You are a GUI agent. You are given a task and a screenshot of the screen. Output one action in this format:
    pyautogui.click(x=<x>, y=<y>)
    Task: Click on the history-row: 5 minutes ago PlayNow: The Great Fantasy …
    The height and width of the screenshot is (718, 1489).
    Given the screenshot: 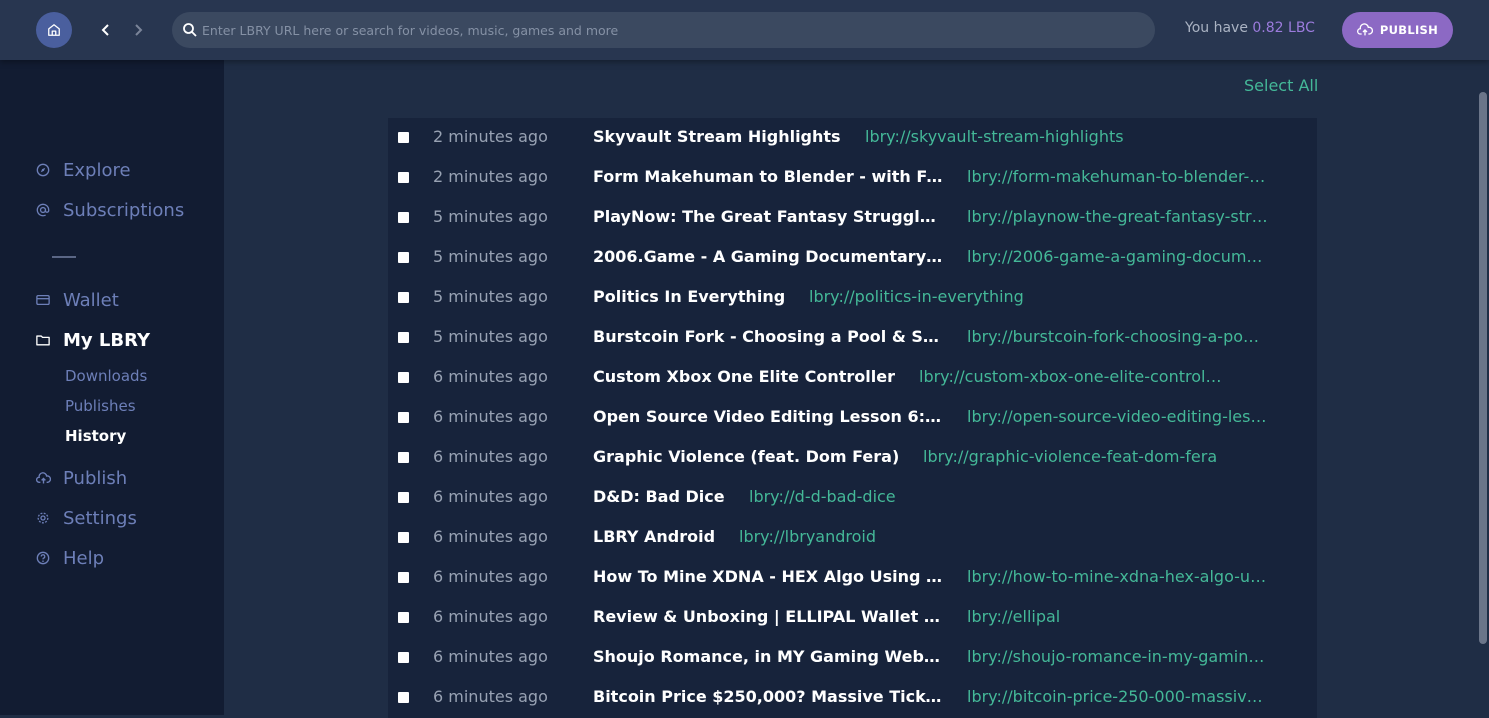 What is the action you would take?
    pyautogui.click(x=852, y=218)
    